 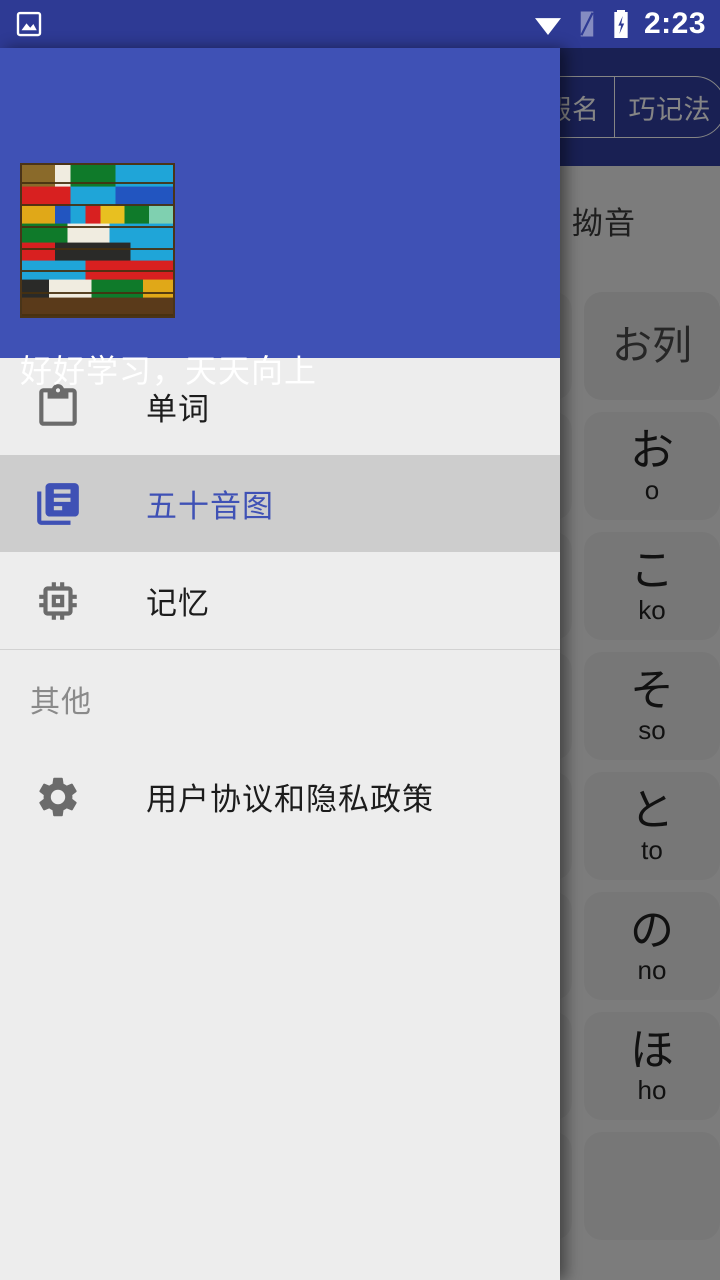 What do you see at coordinates (58, 601) in the screenshot?
I see `memory-chip-icon` at bounding box center [58, 601].